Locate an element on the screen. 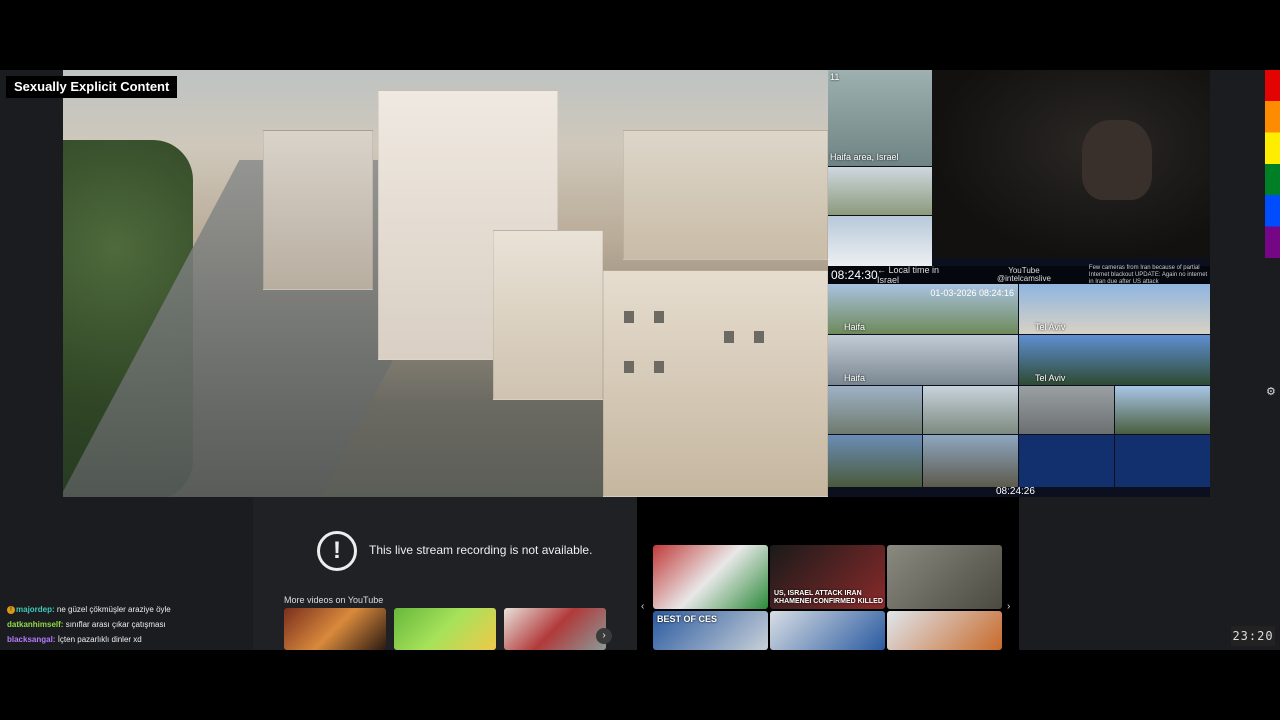 This screenshot has height=720, width=1280. news-thumbnail: BEST OF CES is located at coordinates (710, 630).